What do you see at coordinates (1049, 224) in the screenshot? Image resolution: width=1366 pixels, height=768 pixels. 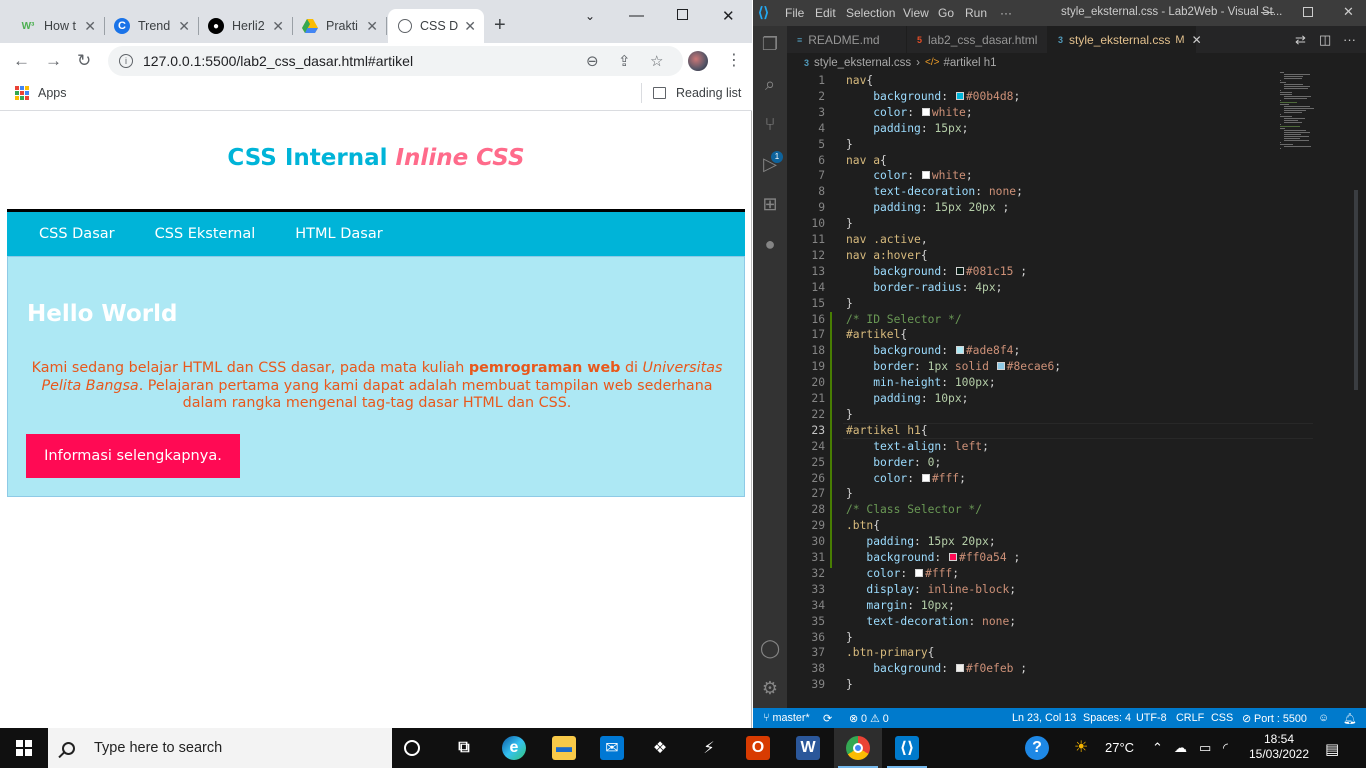 I see `code-line: 10}` at bounding box center [1049, 224].